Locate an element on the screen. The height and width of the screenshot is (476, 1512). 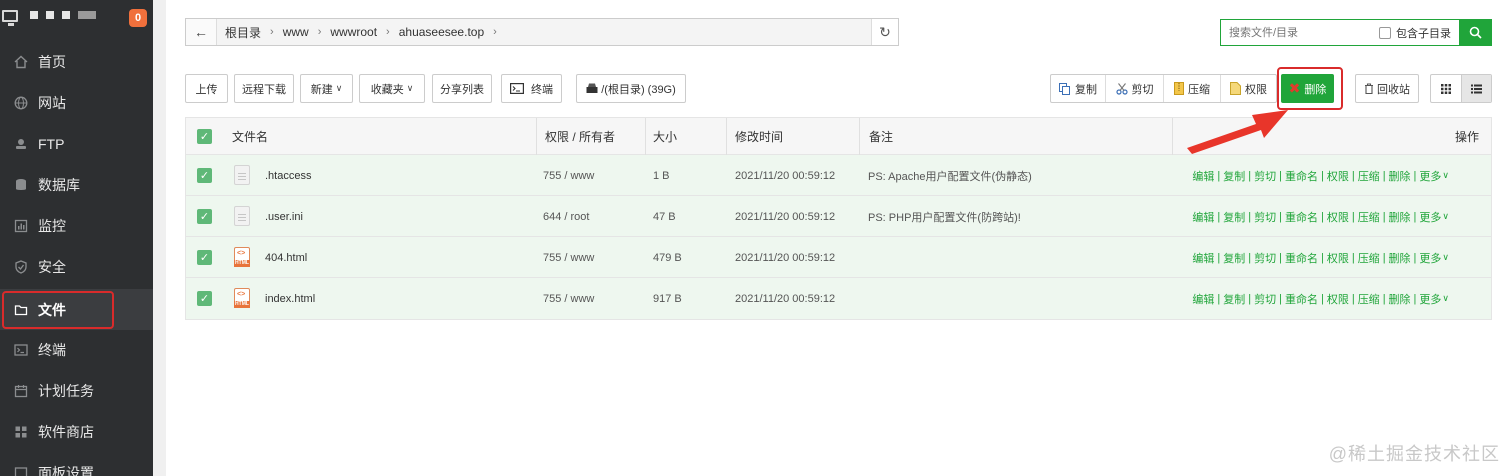
file-name: .htaccess is located at coordinates (288, 175).